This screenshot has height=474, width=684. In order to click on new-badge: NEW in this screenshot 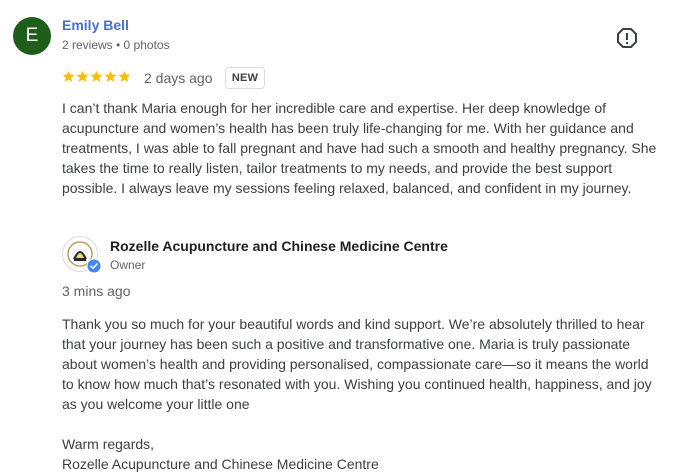, I will do `click(245, 78)`.